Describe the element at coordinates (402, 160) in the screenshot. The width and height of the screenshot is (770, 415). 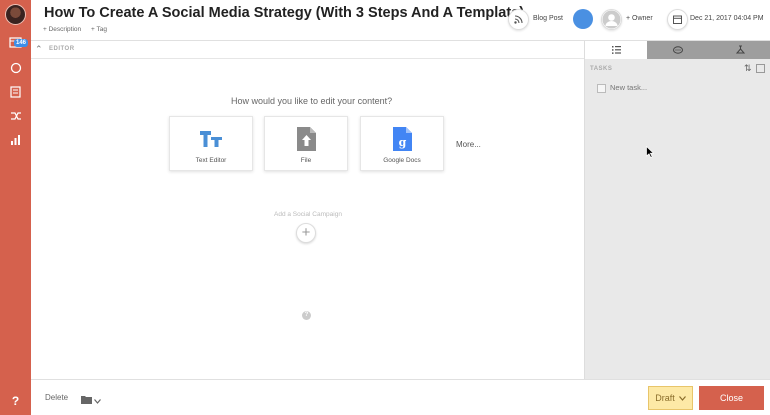
I see `google-docs-label: Google Docs` at that location.